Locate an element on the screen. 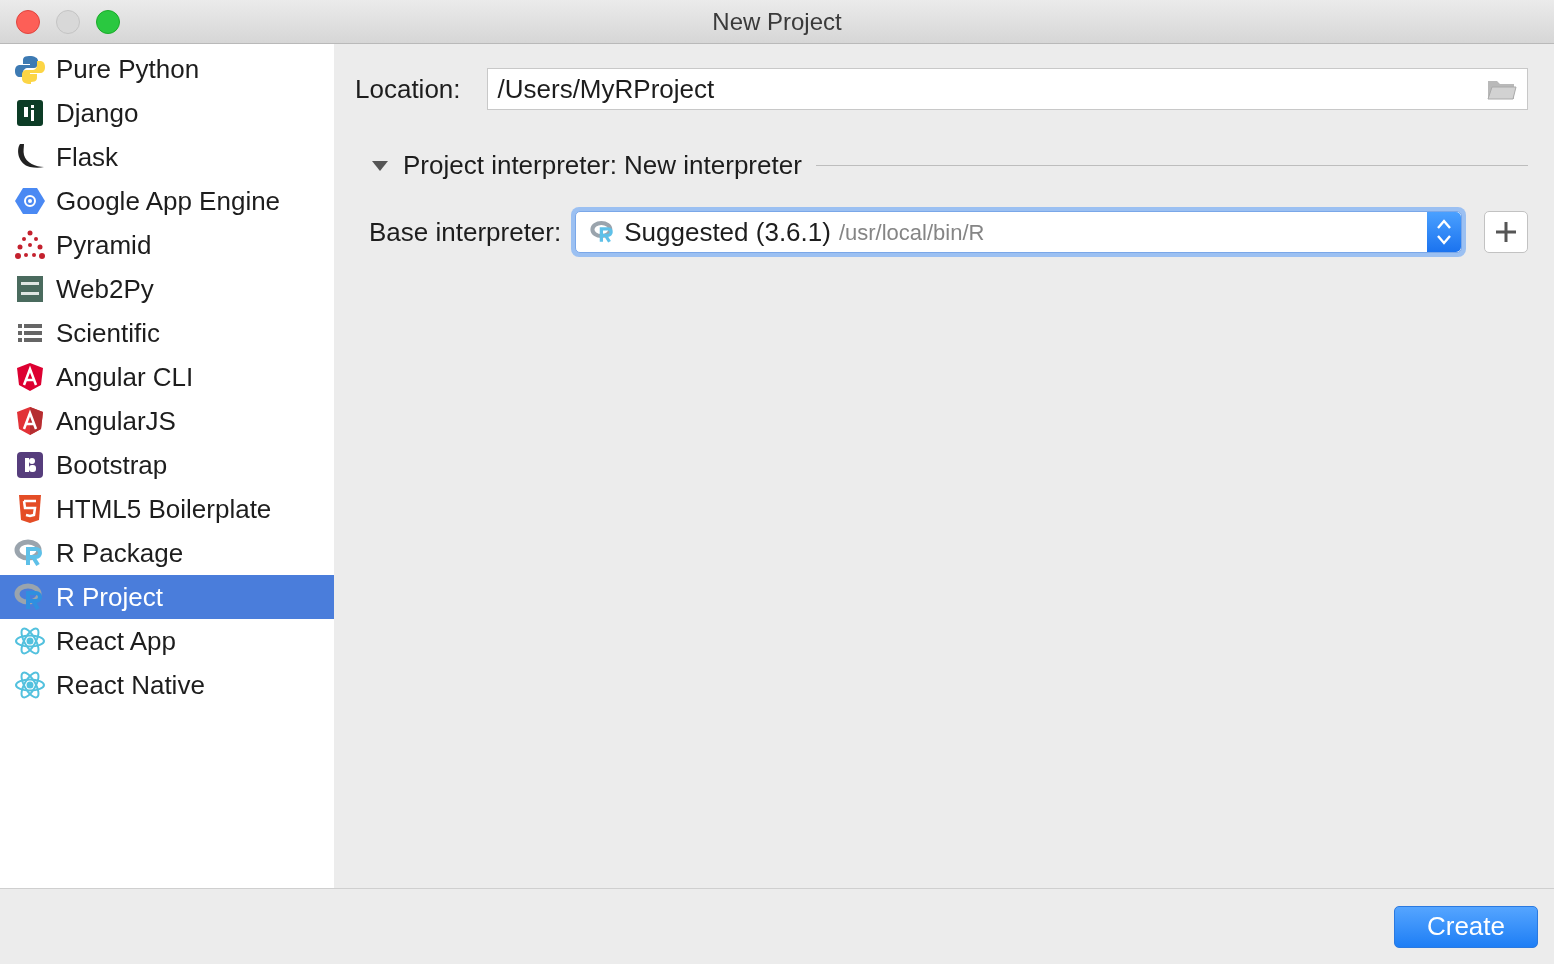  sidebar-item: Web2Py is located at coordinates (167, 289).